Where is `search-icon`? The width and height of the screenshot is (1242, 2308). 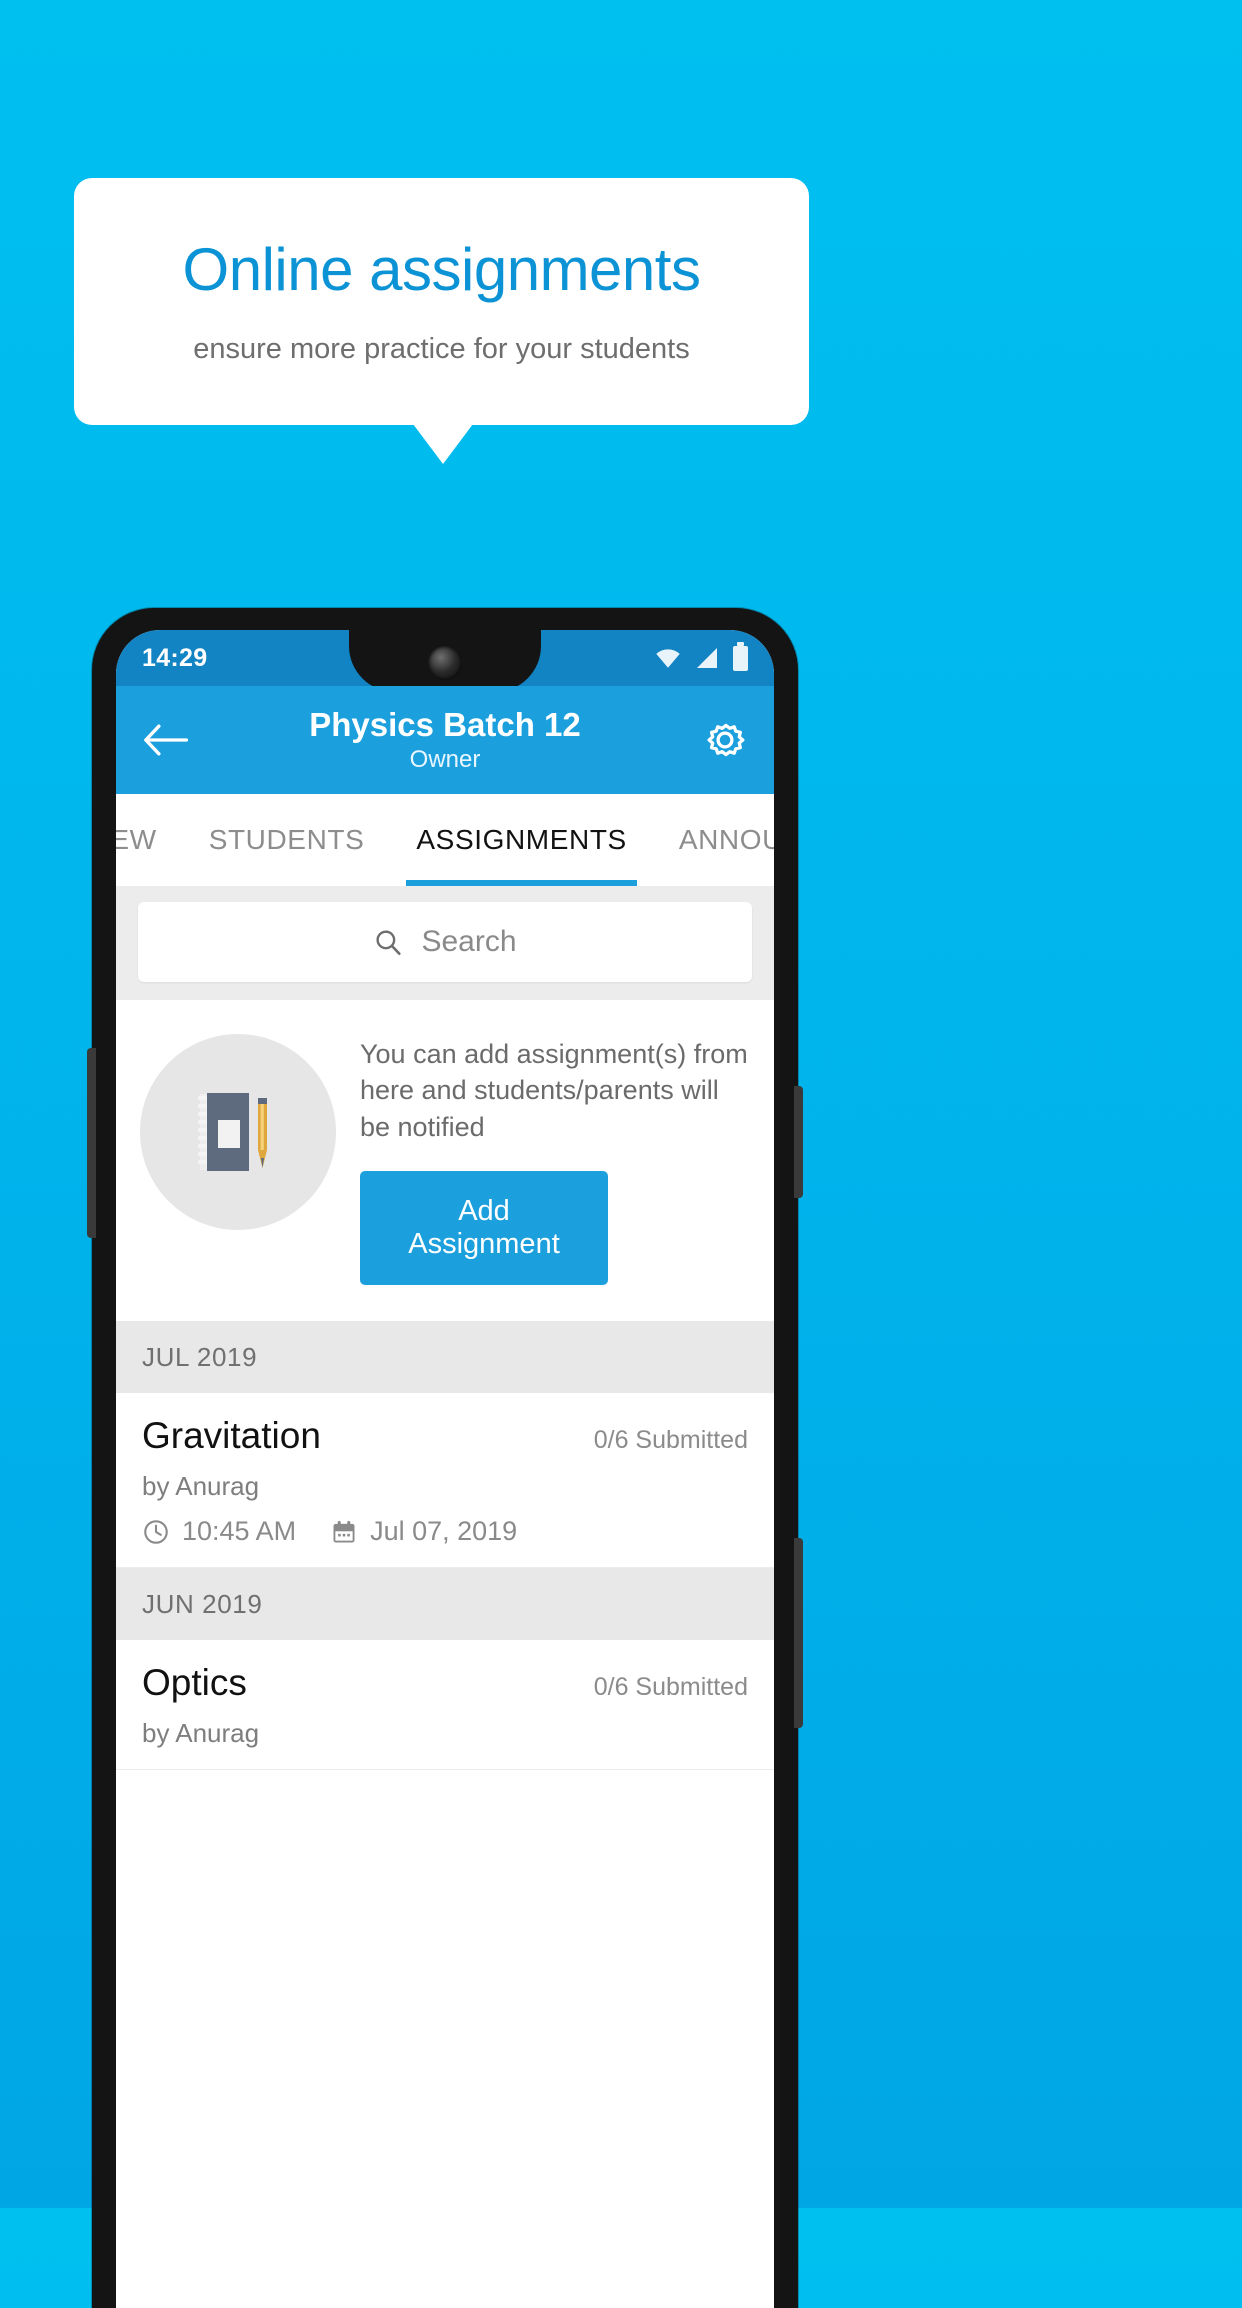
search-icon is located at coordinates (389, 942).